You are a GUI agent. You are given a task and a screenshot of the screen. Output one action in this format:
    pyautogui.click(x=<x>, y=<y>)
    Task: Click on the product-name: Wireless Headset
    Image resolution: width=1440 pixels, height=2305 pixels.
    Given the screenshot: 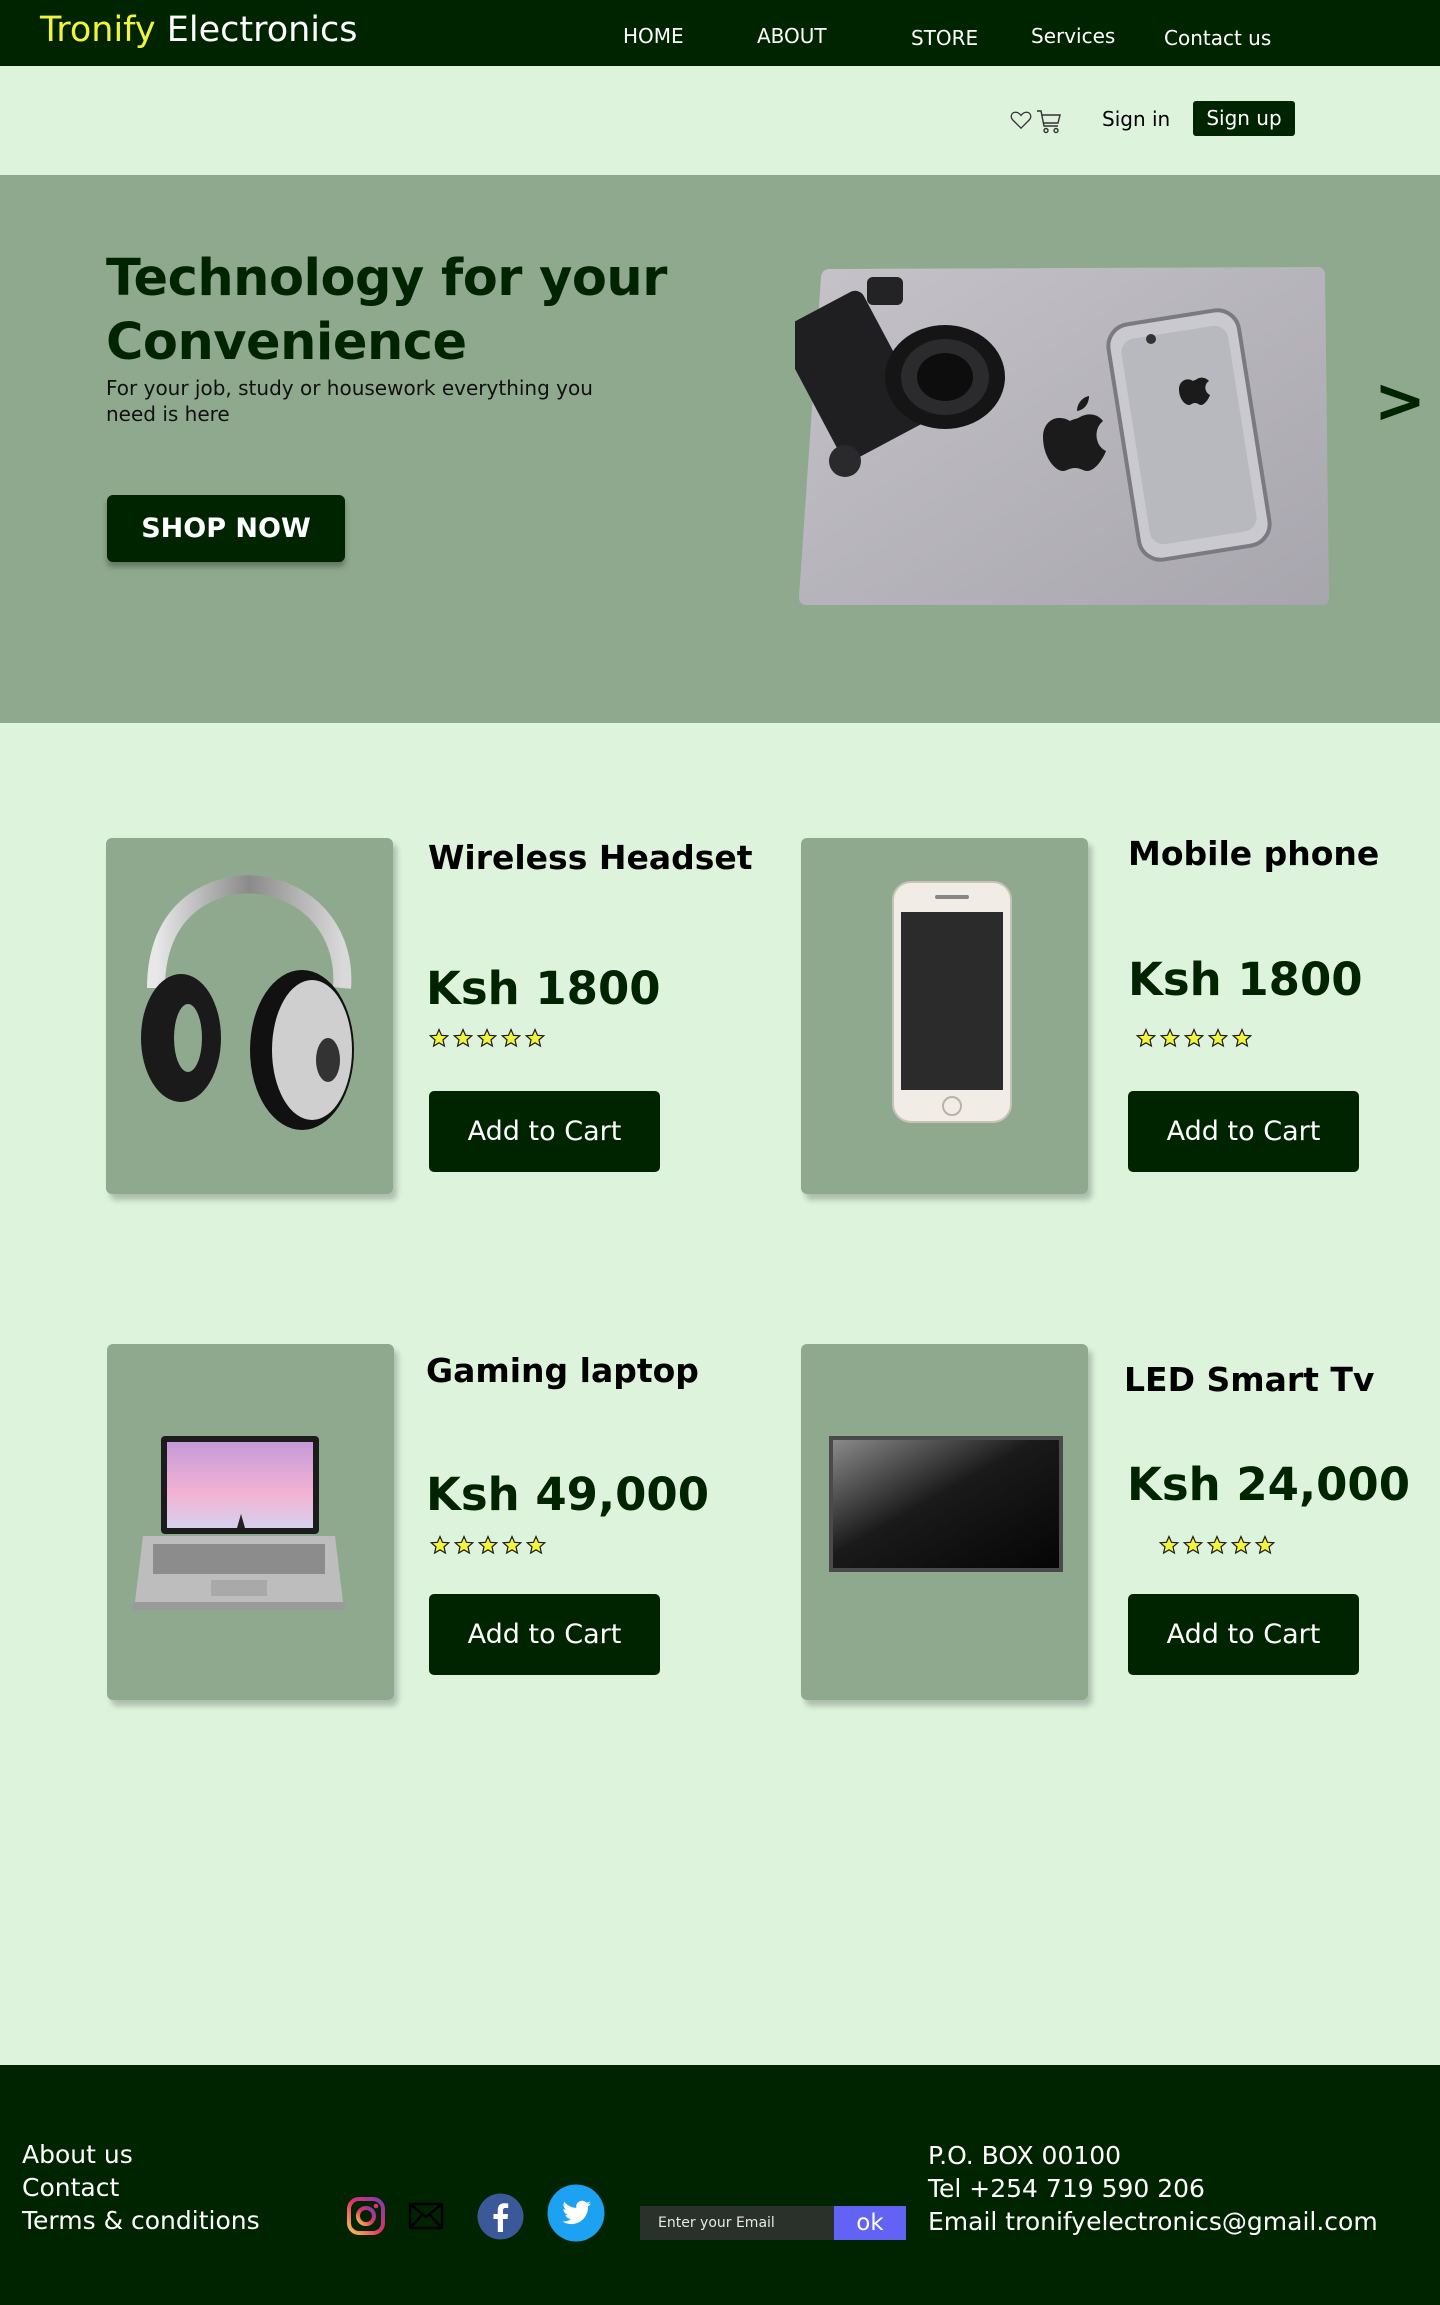 What is the action you would take?
    pyautogui.click(x=590, y=857)
    